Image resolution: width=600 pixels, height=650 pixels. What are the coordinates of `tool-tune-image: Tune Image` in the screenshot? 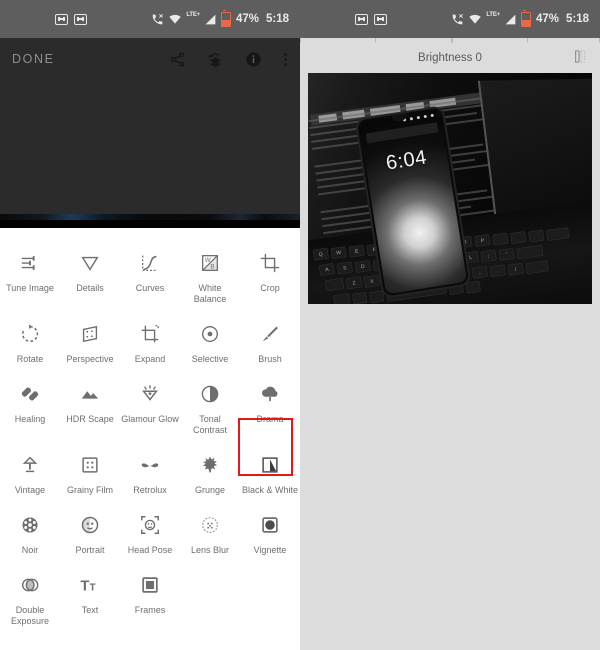 It's located at (30, 275).